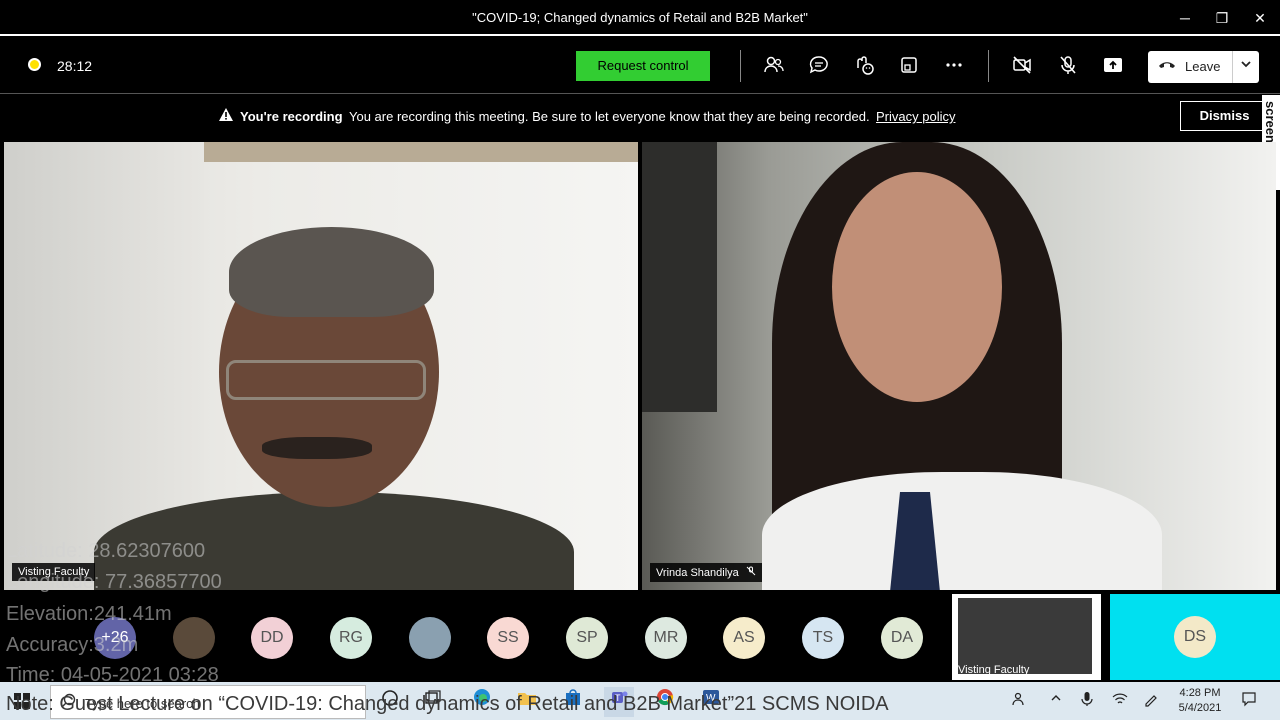 The width and height of the screenshot is (1280, 720). Describe the element at coordinates (226, 116) in the screenshot. I see `warning-icon` at that location.